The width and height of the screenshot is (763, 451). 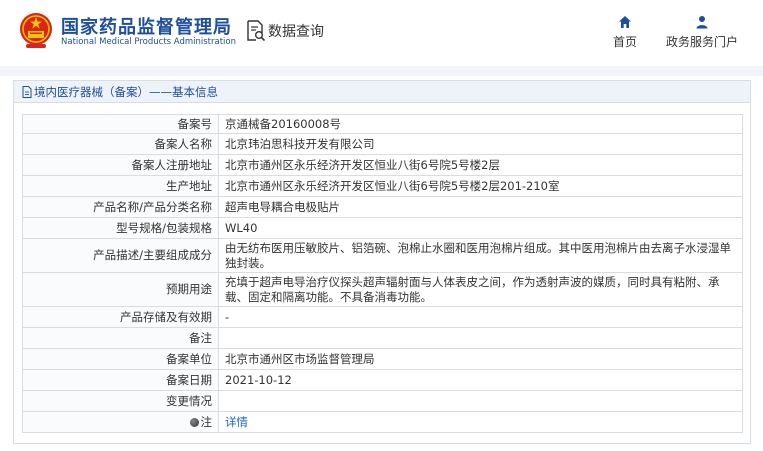 I want to click on table-row: 注 详情, so click(x=382, y=422).